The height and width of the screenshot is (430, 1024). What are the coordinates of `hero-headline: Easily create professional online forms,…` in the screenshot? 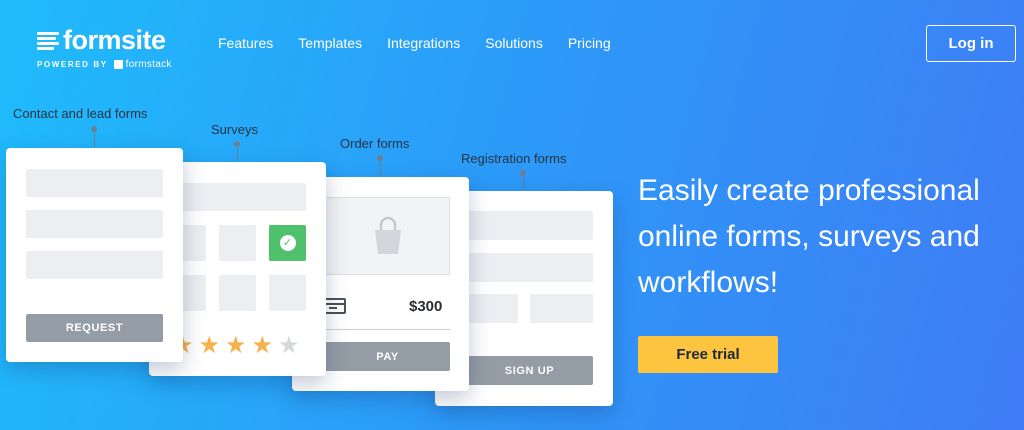 It's located at (809, 236).